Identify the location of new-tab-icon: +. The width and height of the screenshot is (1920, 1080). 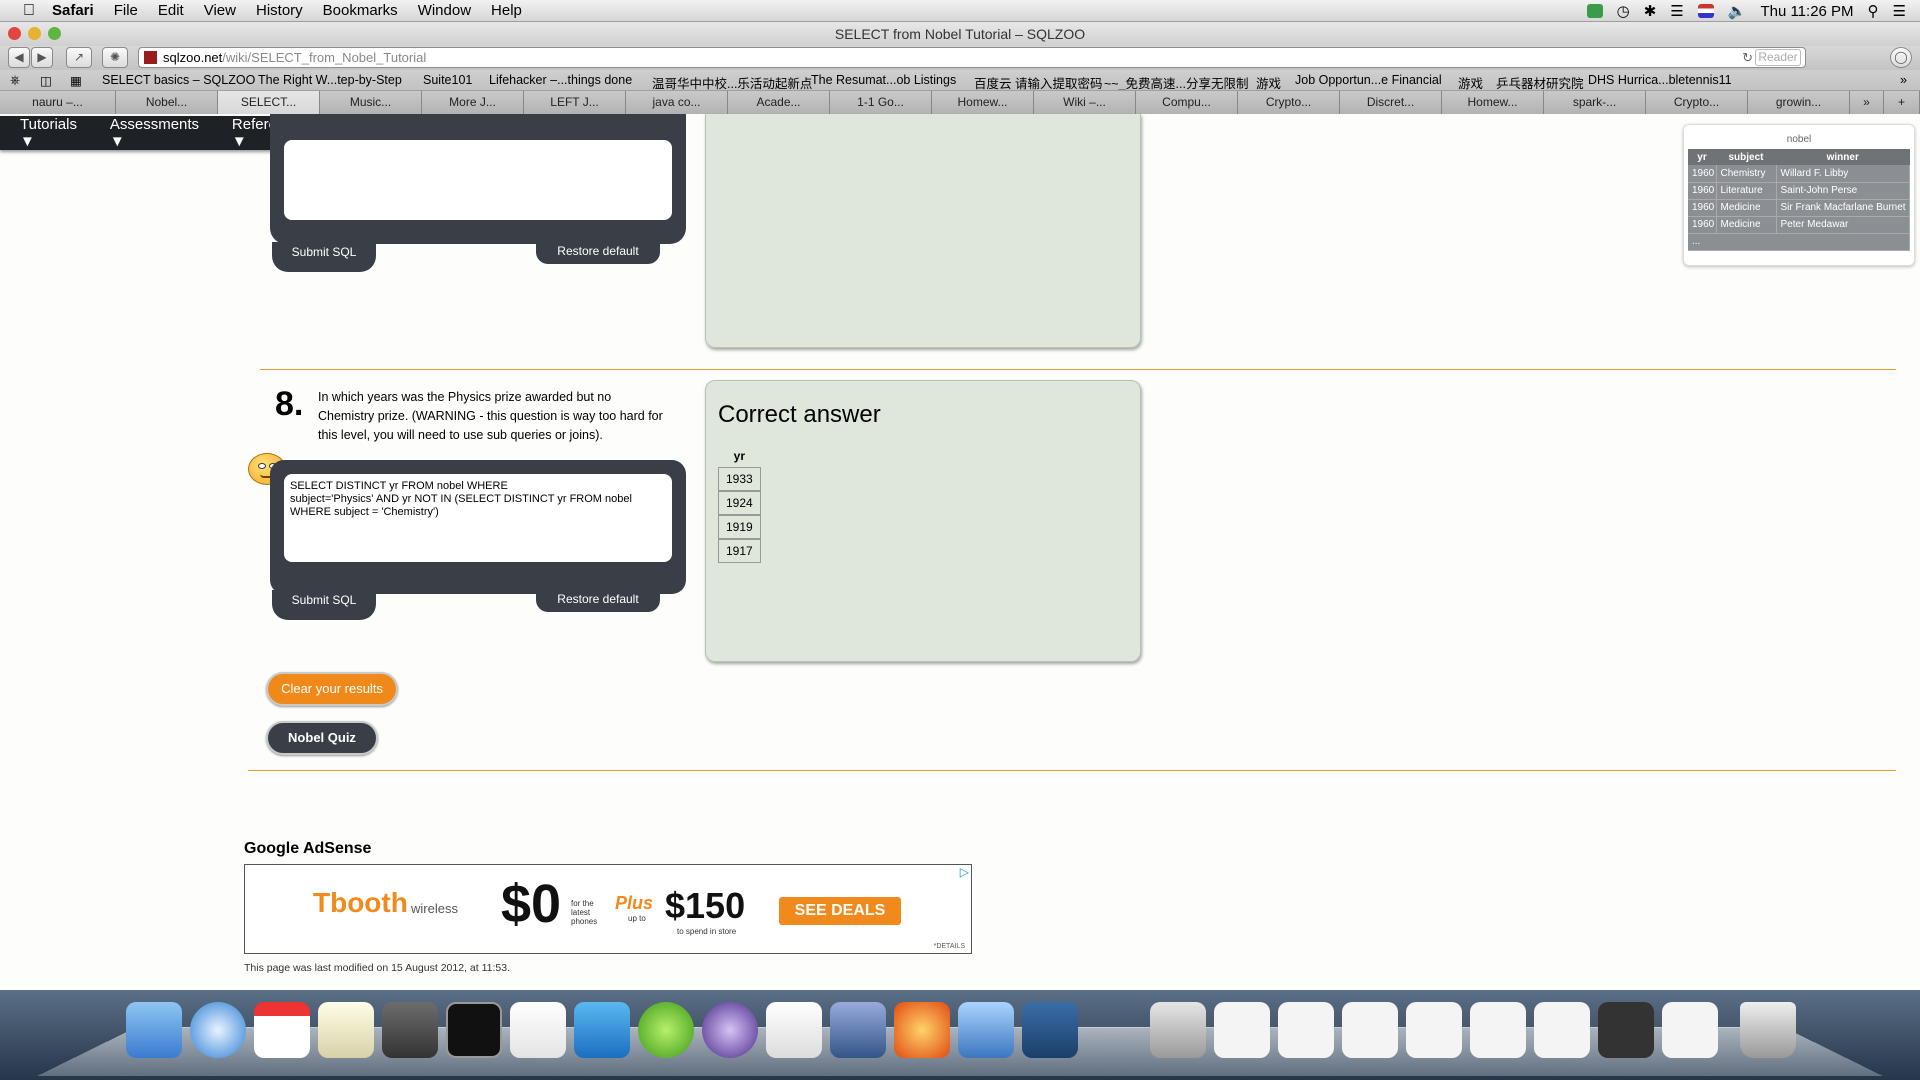
(1902, 102).